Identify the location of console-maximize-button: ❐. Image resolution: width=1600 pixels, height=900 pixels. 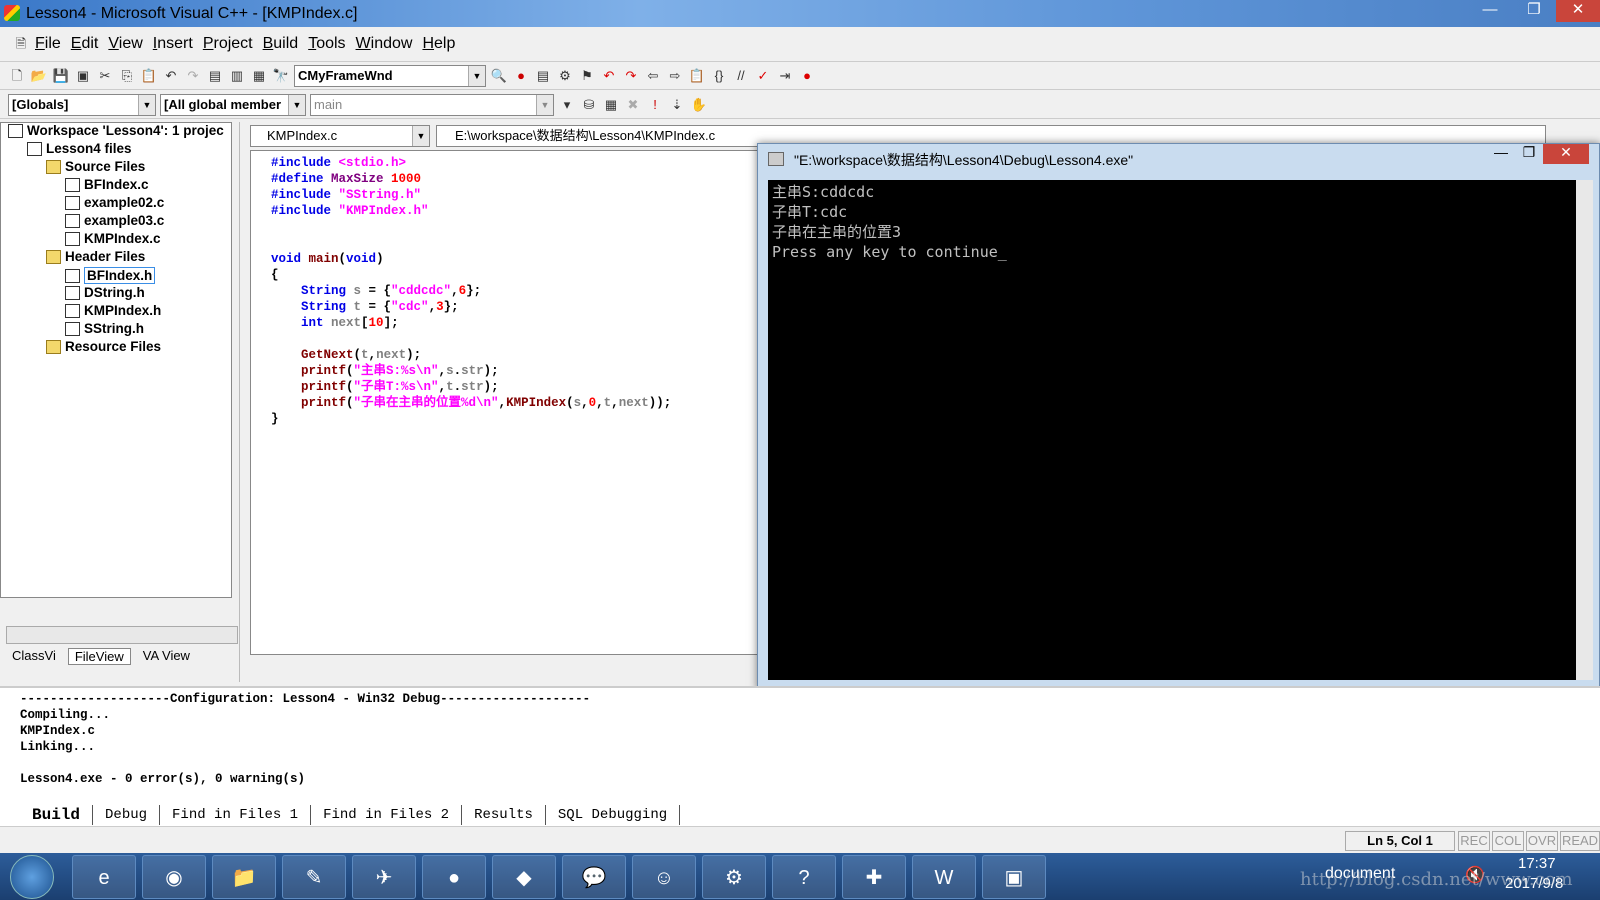
(1529, 154).